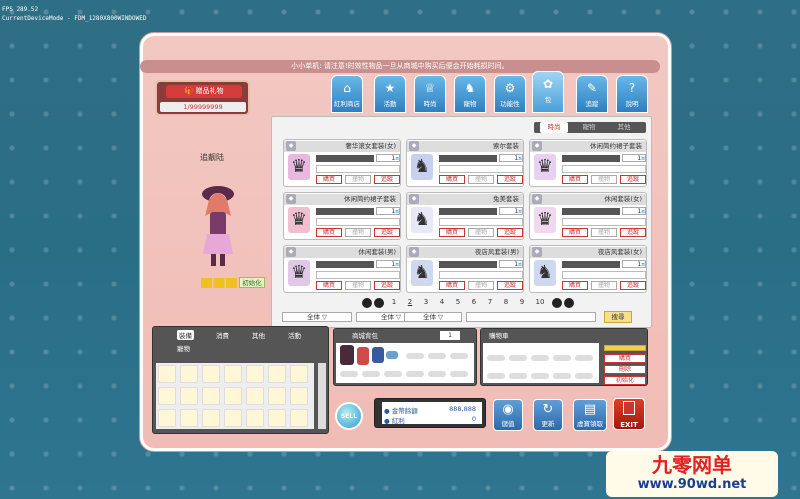 This screenshot has width=800, height=499. I want to click on character-reset-button: 初始化, so click(252, 282).